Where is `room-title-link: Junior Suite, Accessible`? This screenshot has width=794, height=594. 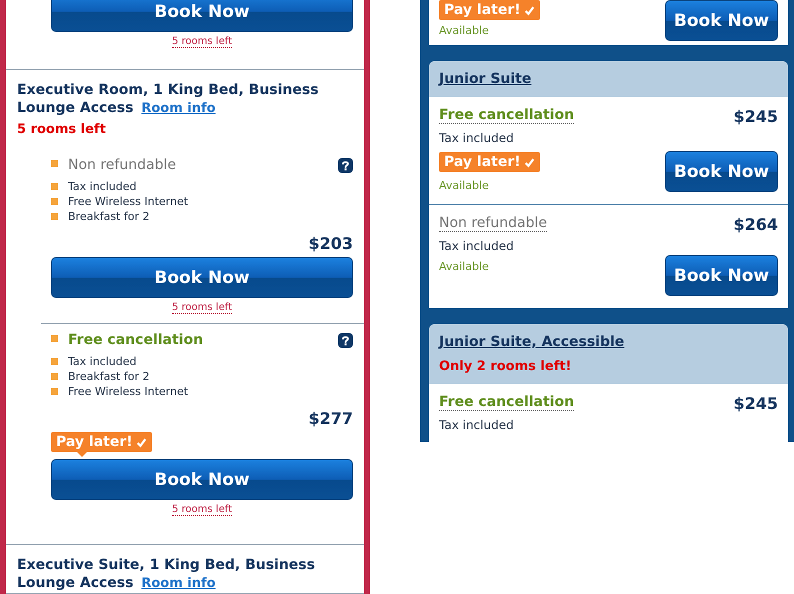
room-title-link: Junior Suite, Accessible is located at coordinates (531, 342).